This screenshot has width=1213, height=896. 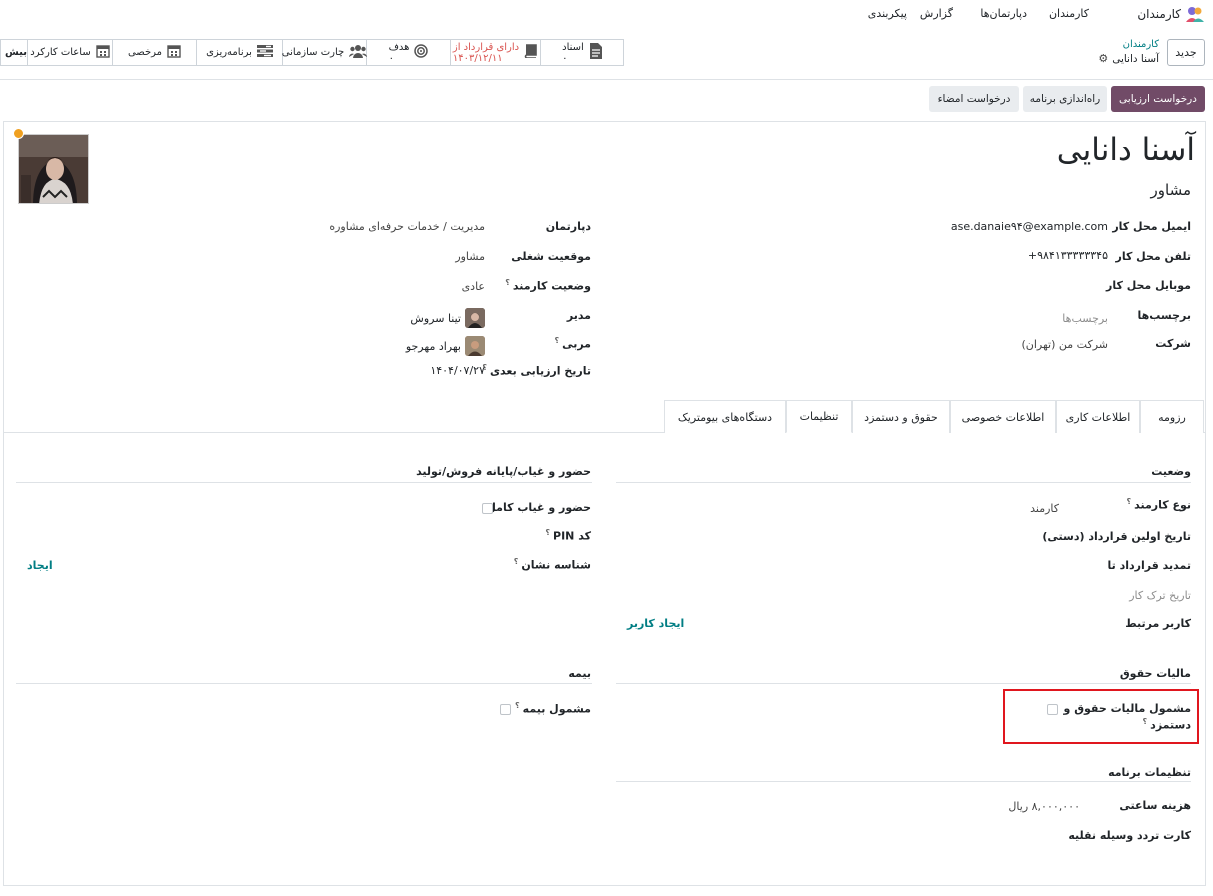 I want to click on job-position-value: مشاور, so click(x=470, y=256).